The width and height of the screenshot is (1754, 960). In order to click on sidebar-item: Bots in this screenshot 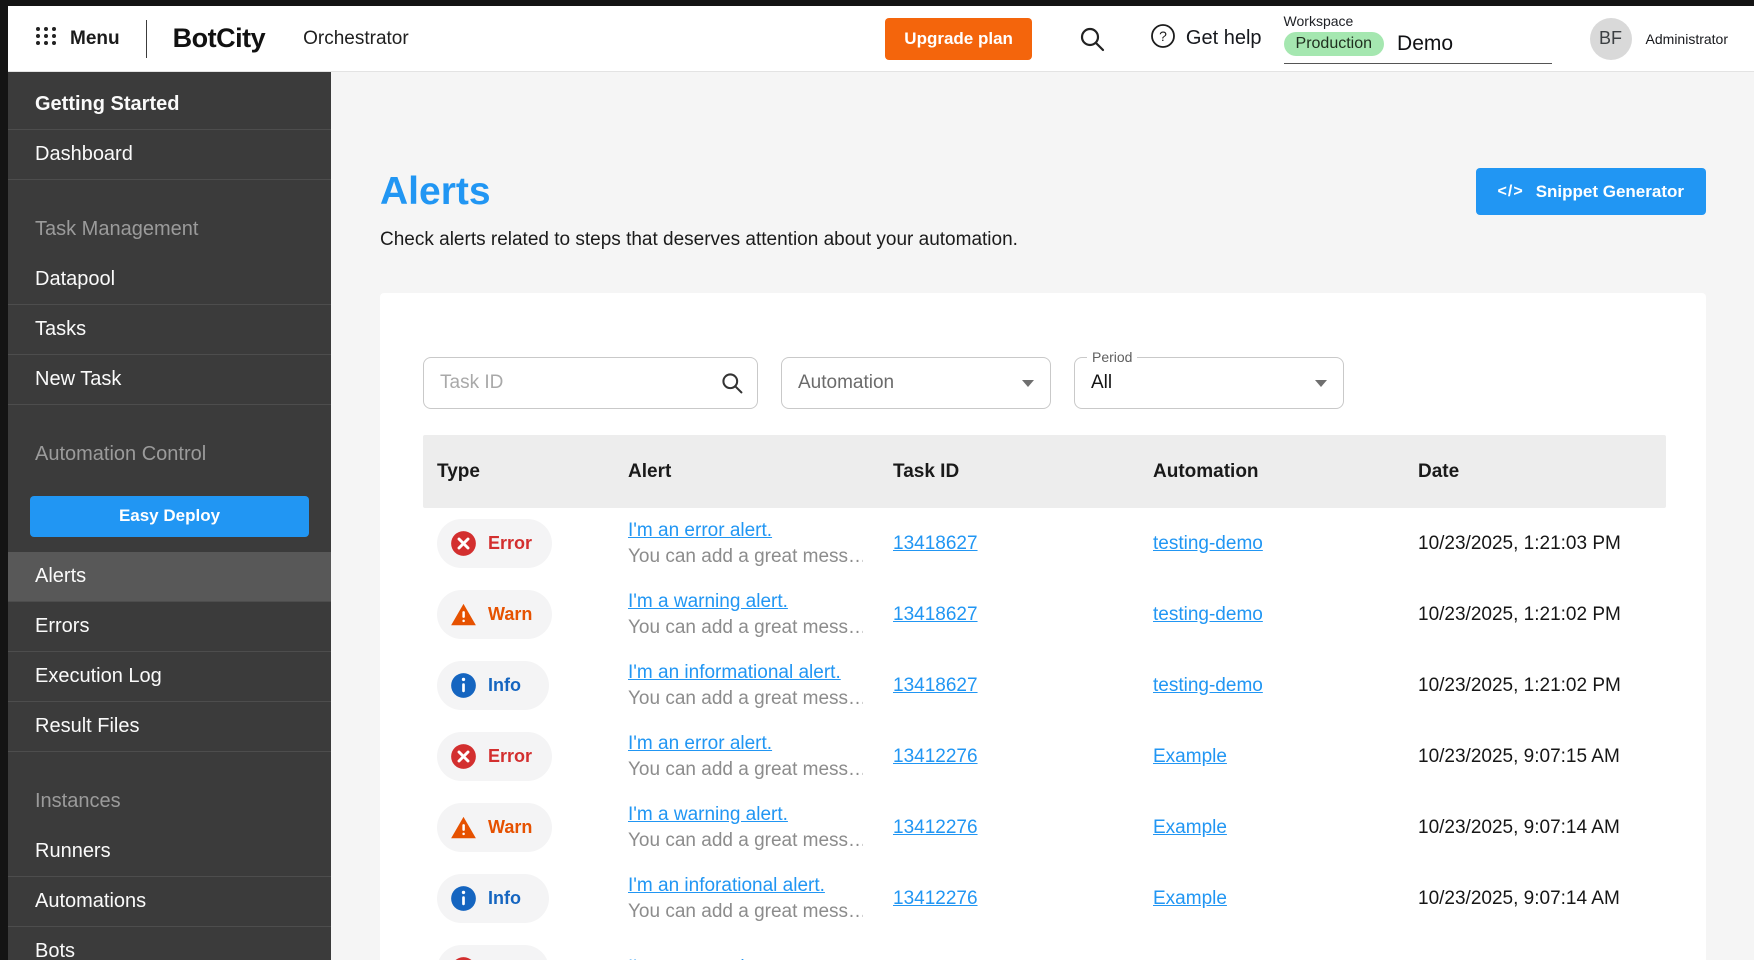, I will do `click(169, 943)`.